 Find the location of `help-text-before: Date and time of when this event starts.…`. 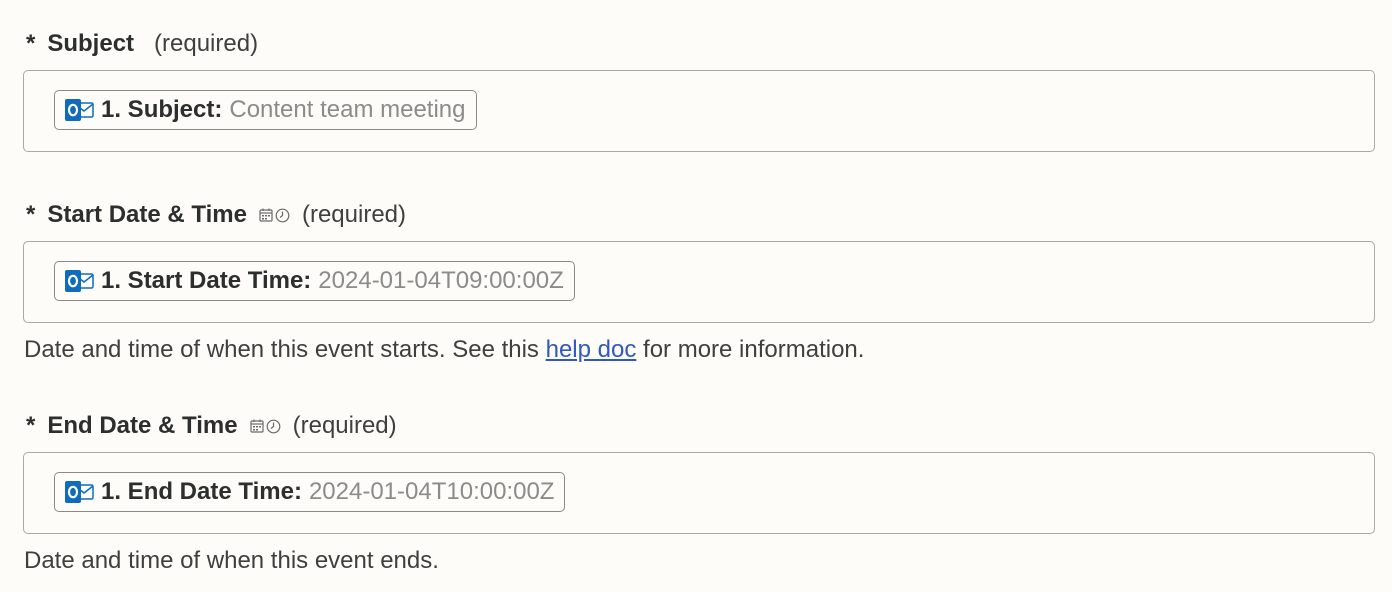

help-text-before: Date and time of when this event starts.… is located at coordinates (285, 349).